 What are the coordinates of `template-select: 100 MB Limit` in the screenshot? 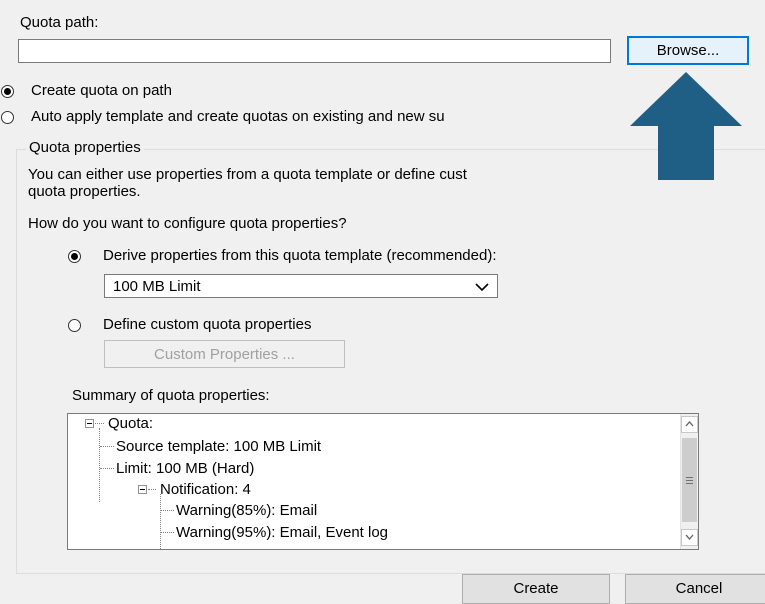 It's located at (301, 286).